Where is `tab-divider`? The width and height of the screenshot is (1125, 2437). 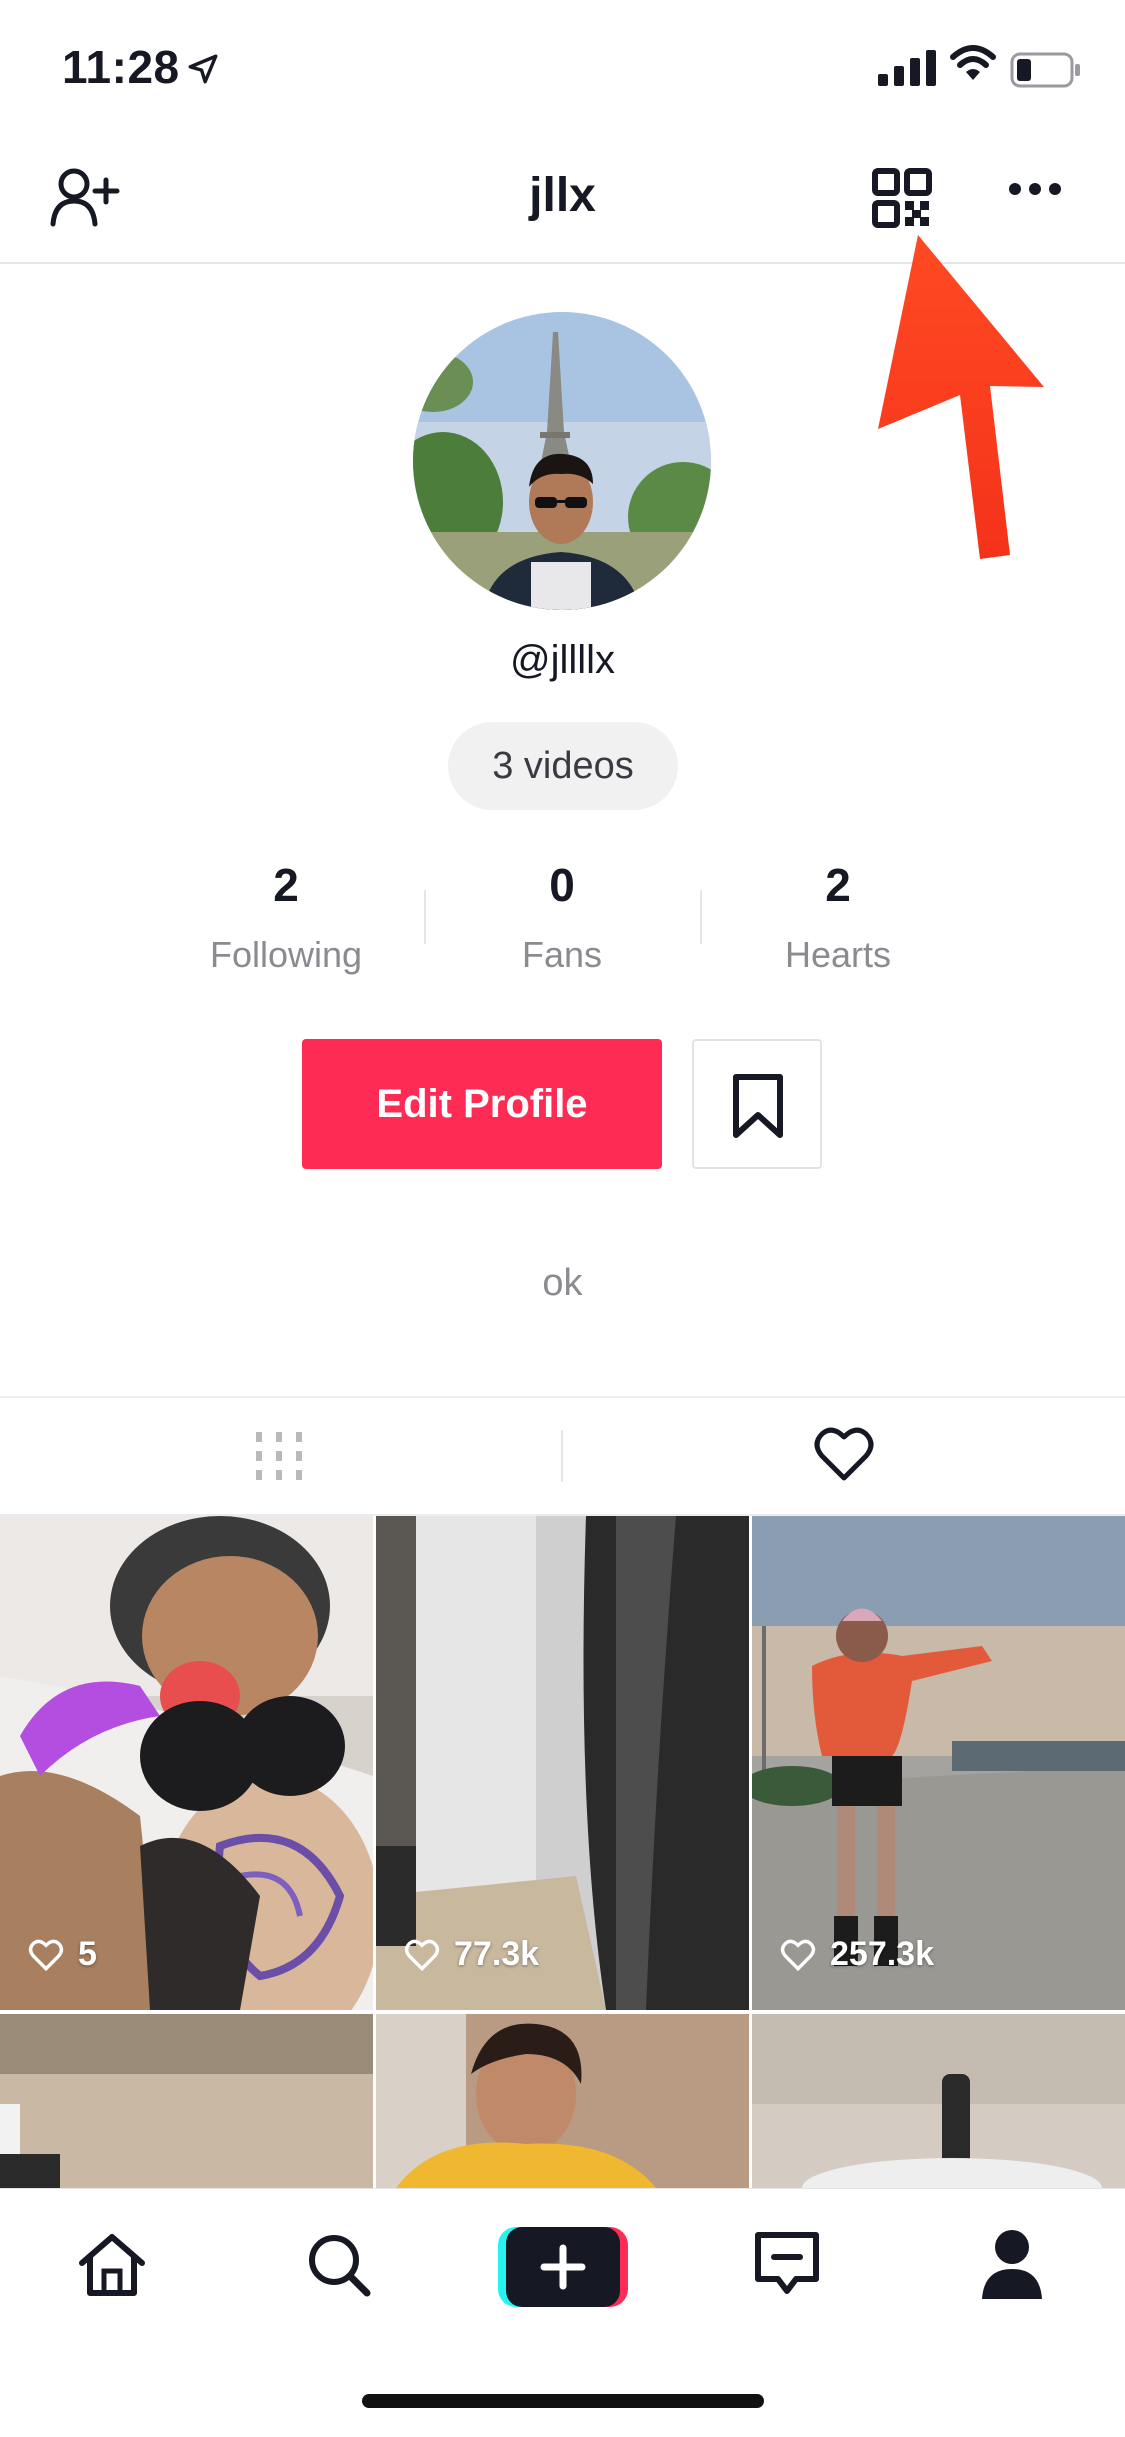
tab-divider is located at coordinates (562, 1456).